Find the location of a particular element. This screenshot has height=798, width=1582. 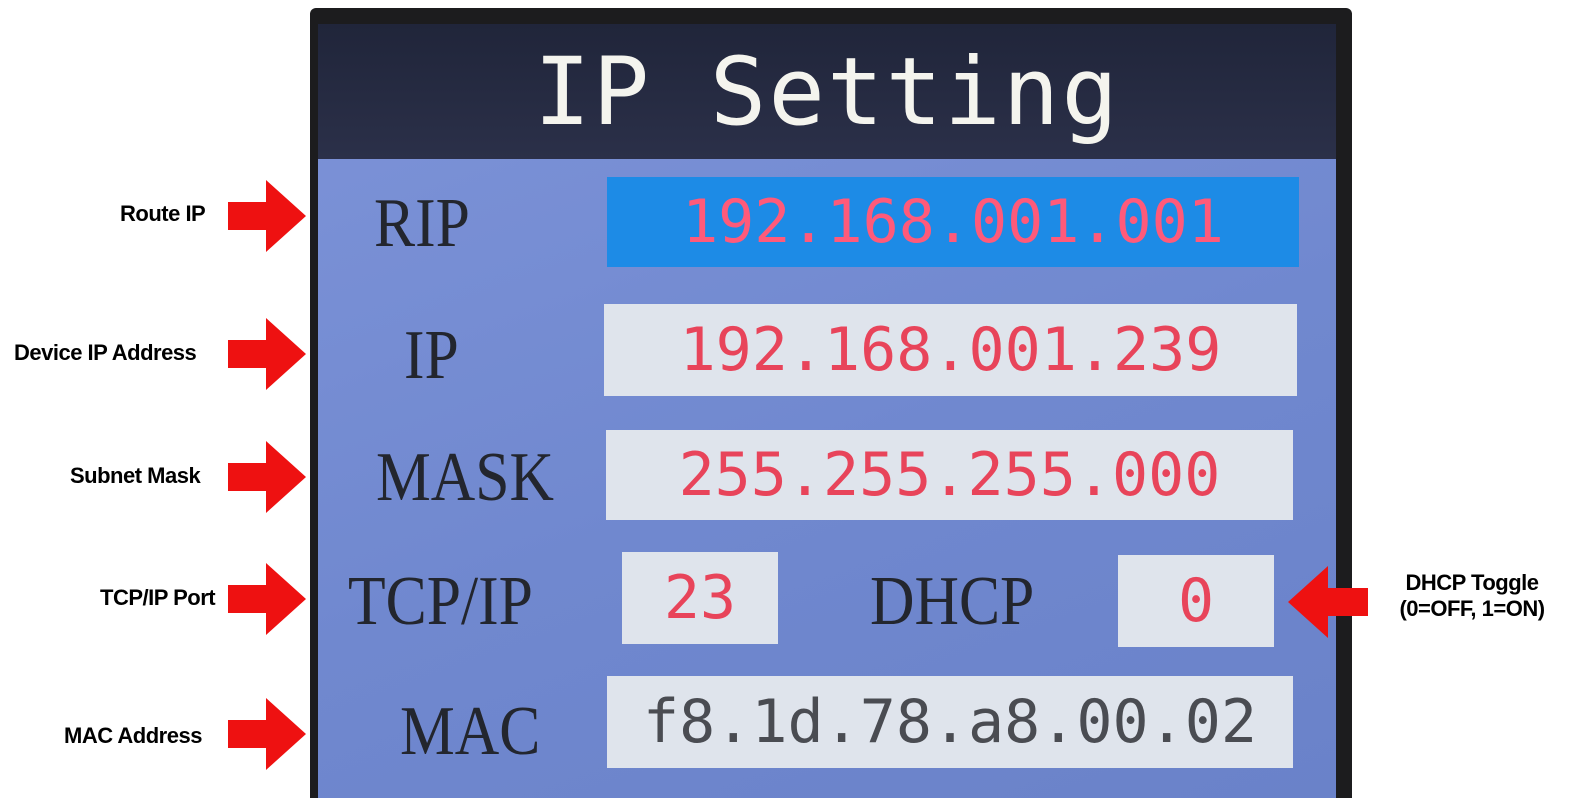

screen-title: IP Setting is located at coordinates (827, 92).